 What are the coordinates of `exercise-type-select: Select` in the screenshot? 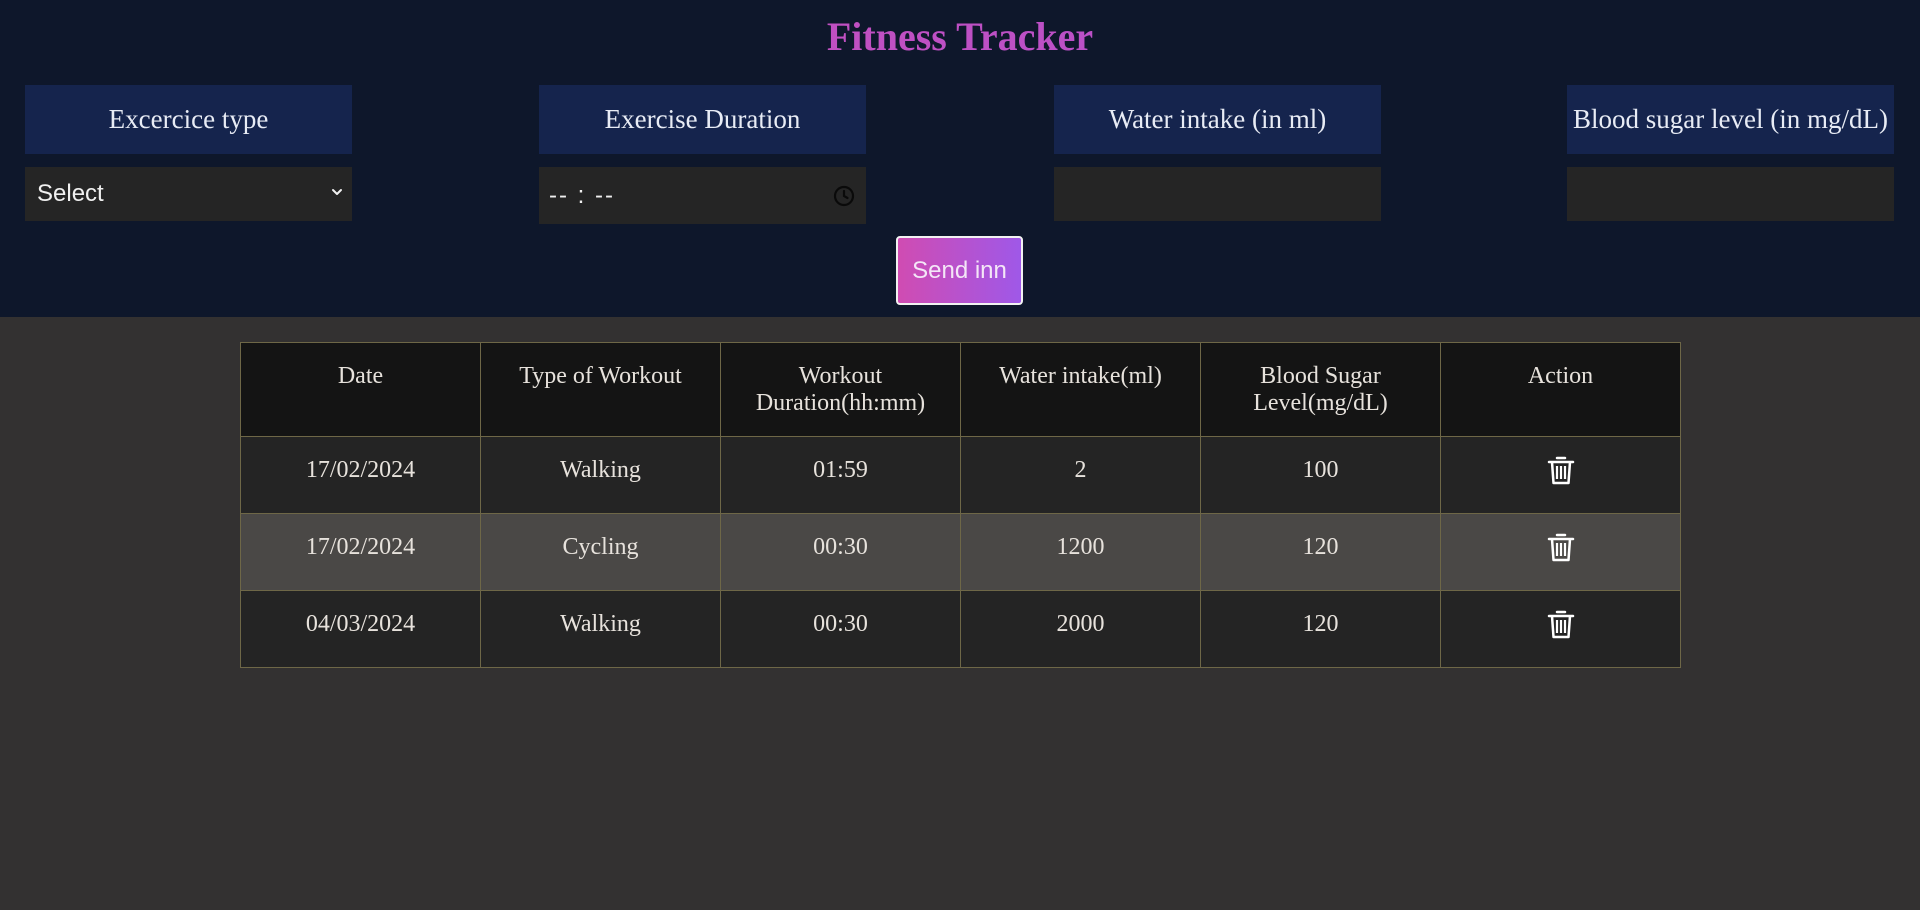 It's located at (188, 194).